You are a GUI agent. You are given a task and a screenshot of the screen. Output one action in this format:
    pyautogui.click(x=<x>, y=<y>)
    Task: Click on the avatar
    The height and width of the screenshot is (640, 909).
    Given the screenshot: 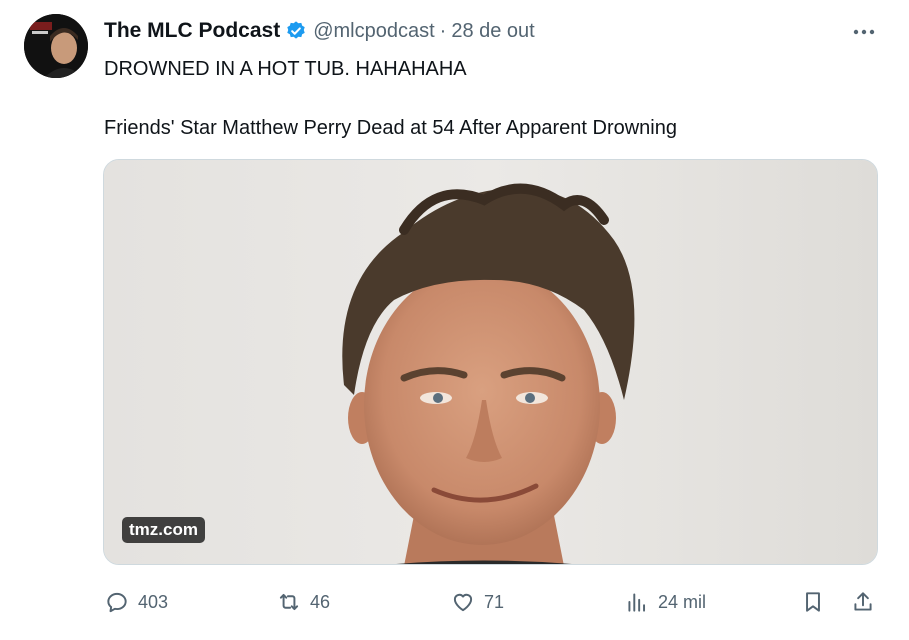 What is the action you would take?
    pyautogui.click(x=56, y=46)
    